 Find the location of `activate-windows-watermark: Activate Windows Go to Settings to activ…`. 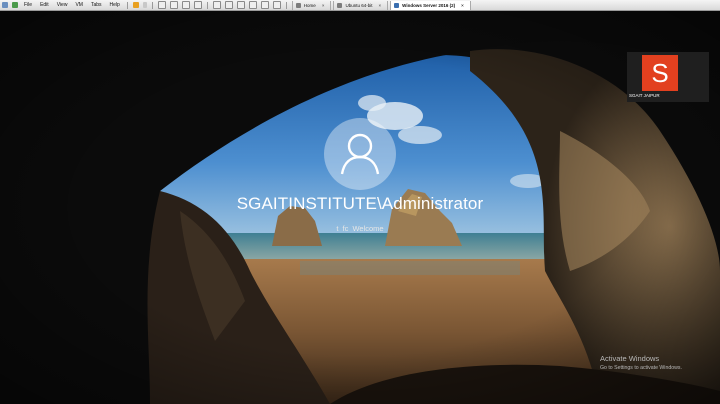

activate-windows-watermark: Activate Windows Go to Settings to activ… is located at coordinates (641, 362).